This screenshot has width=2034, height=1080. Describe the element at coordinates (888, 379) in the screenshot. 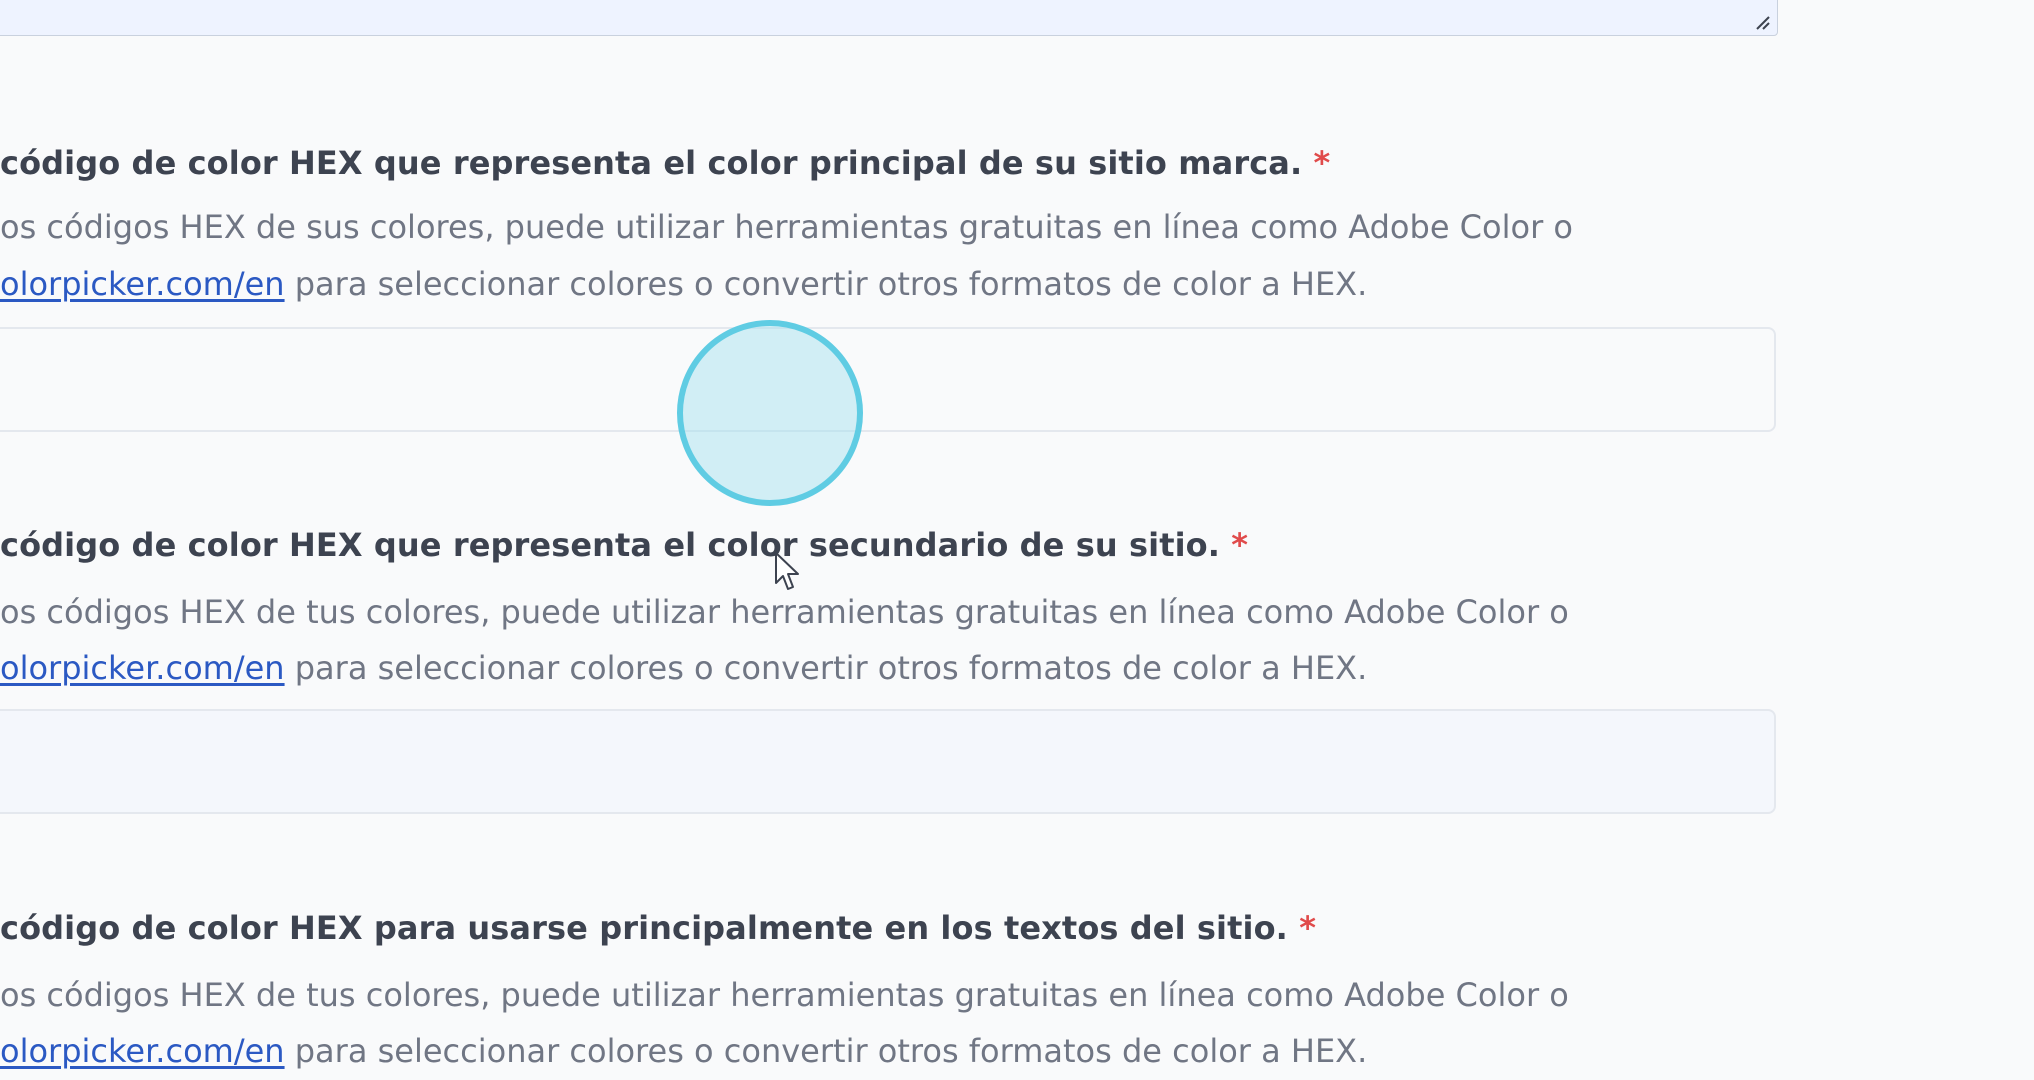

I see `primary-color-input` at that location.